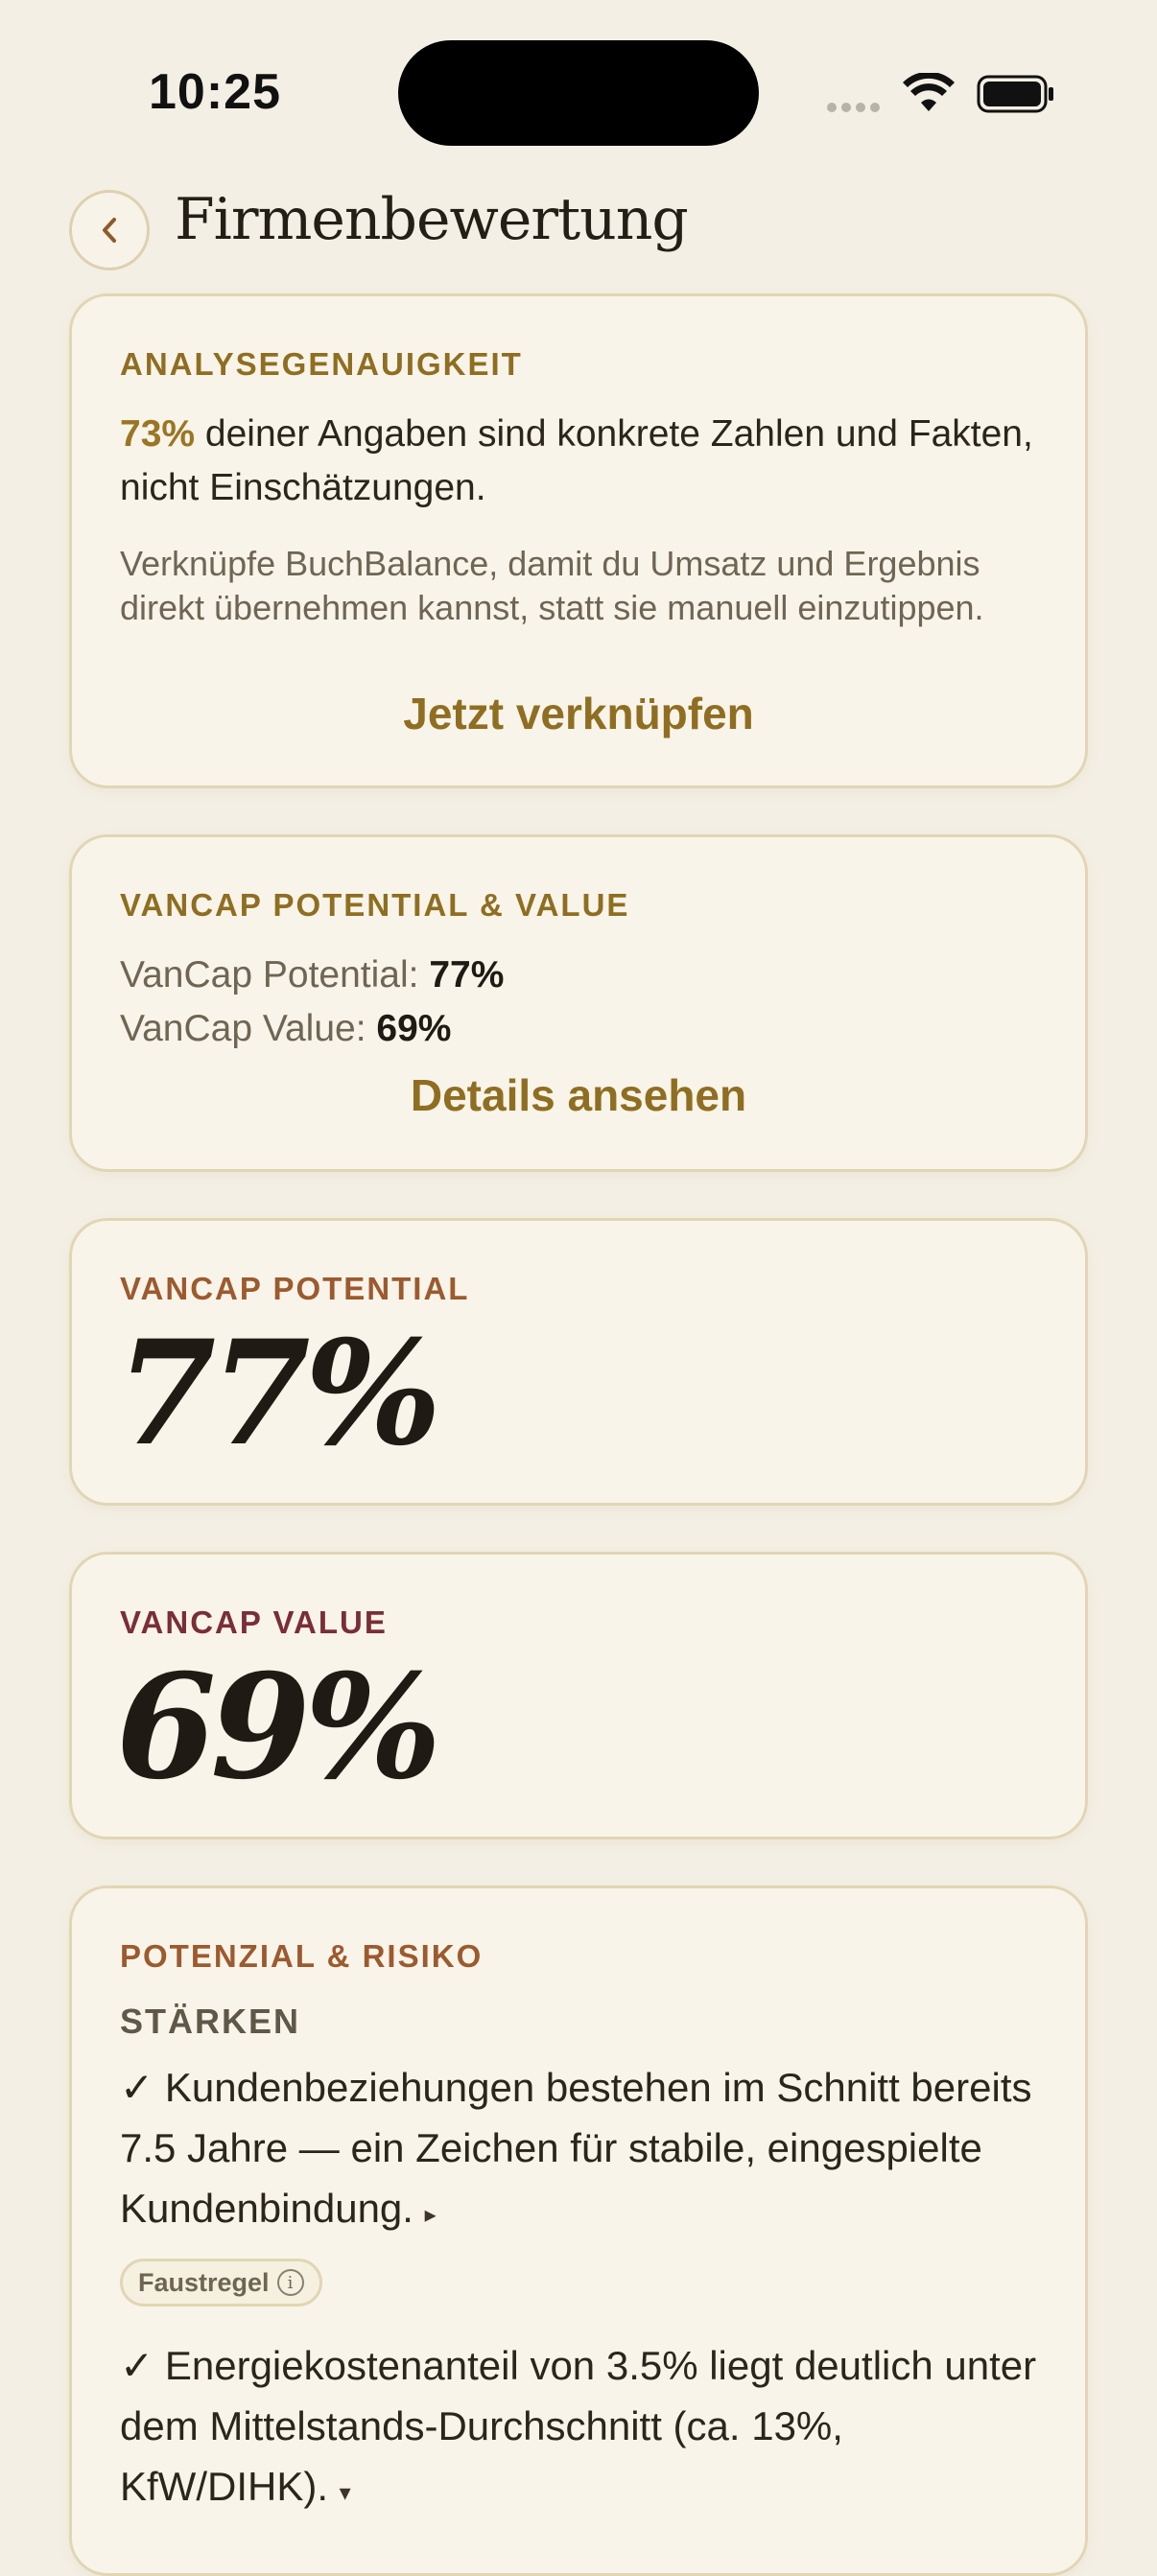 This screenshot has width=1157, height=2576. Describe the element at coordinates (431, 2215) in the screenshot. I see `expand-triangle-icon: ▸` at that location.